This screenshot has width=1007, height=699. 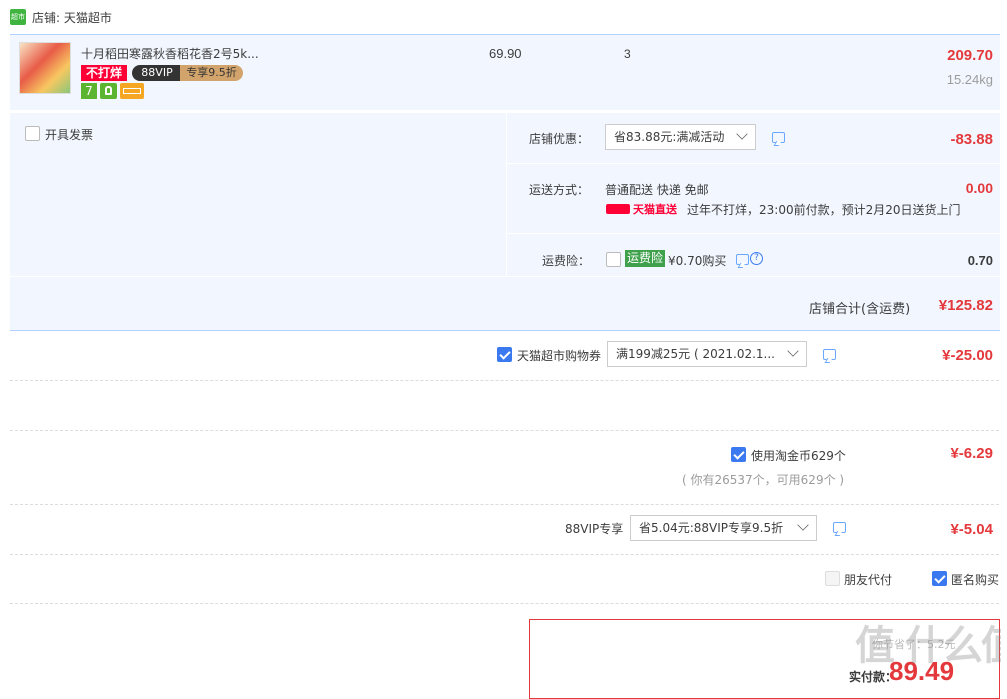 What do you see at coordinates (211, 73) in the screenshot?
I see `vip-discount-tag: 专享9.5折` at bounding box center [211, 73].